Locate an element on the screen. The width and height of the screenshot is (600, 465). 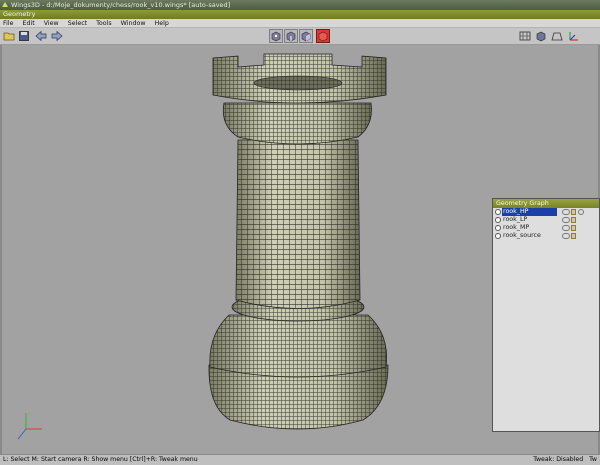
tweak-status: Tweak: Disabled is located at coordinates (558, 459).